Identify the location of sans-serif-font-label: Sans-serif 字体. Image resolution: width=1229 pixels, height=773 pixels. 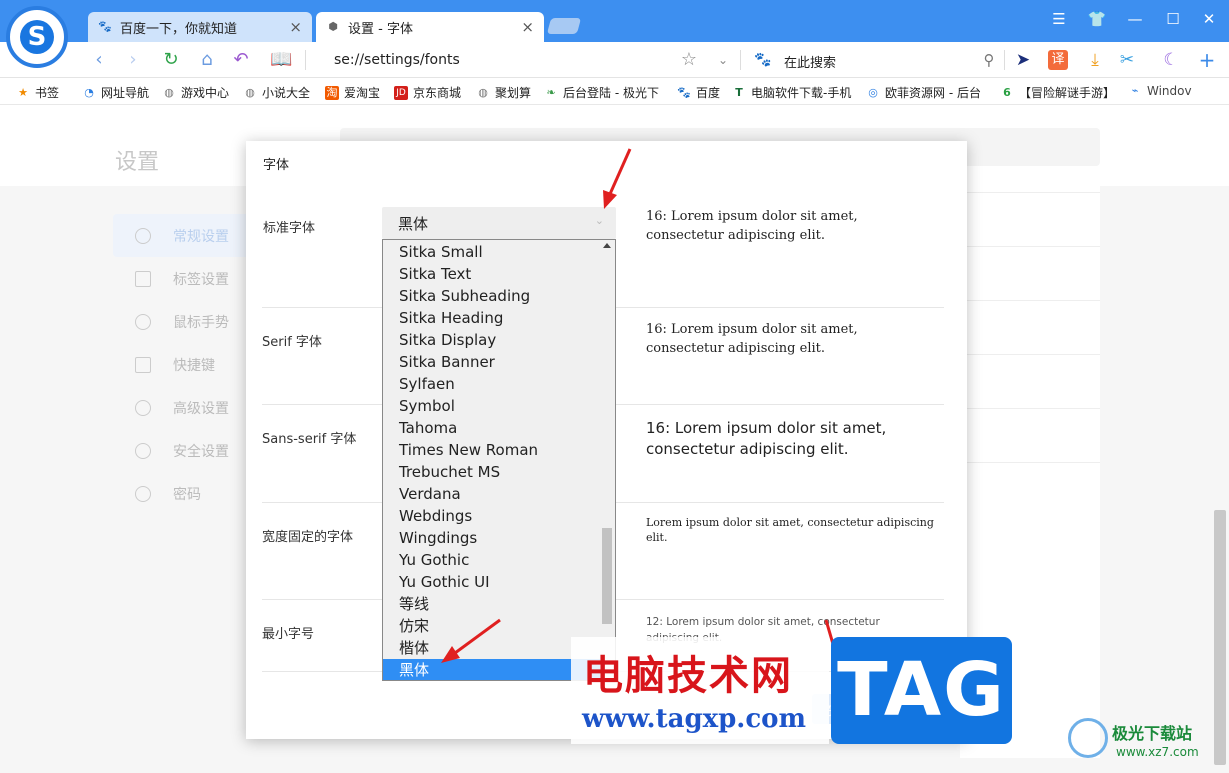
(309, 439).